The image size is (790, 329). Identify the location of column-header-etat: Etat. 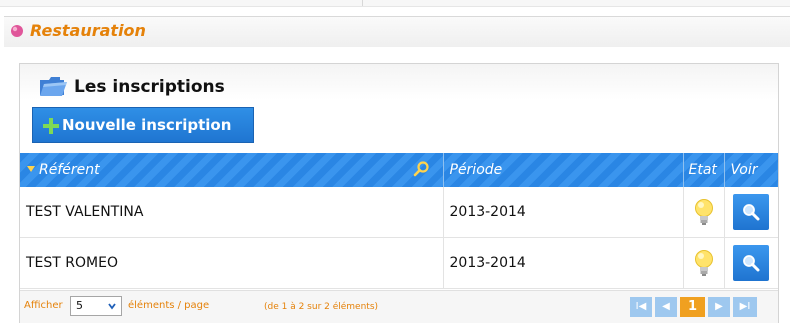
(704, 170).